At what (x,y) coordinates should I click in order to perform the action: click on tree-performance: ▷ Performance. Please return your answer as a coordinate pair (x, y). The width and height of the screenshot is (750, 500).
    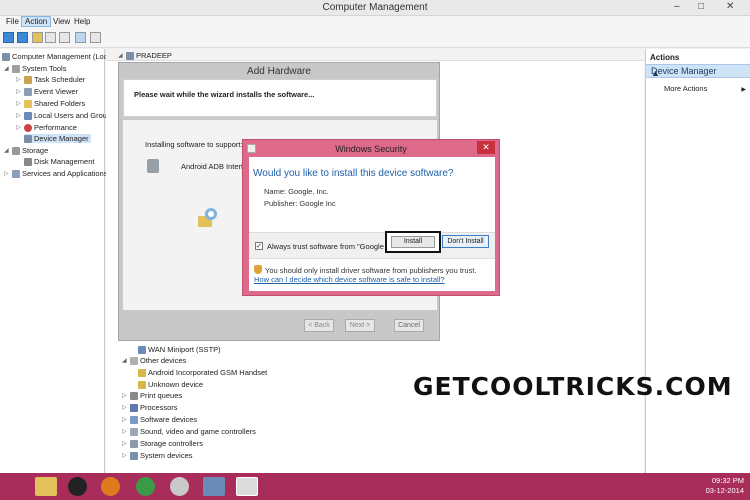
    Looking at the image, I should click on (46, 127).